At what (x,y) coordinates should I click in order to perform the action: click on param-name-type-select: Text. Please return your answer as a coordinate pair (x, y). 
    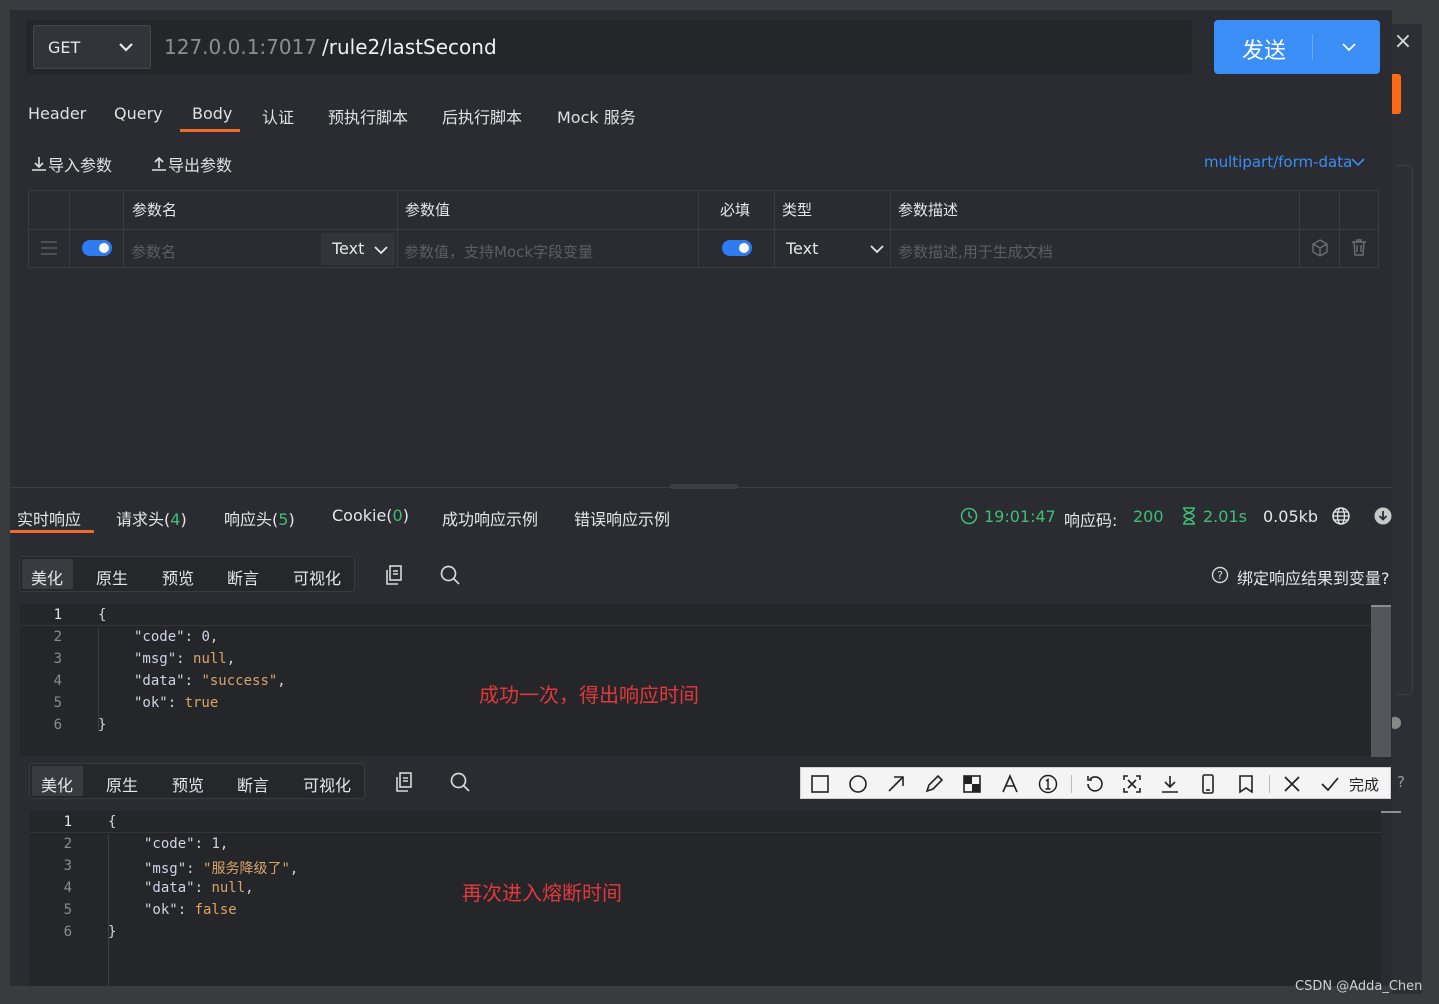
    Looking at the image, I should click on (358, 249).